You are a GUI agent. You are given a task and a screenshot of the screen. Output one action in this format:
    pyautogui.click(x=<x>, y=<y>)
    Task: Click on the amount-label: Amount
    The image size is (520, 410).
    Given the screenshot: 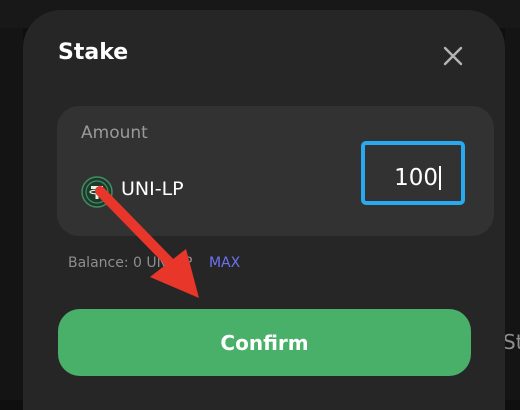 What is the action you would take?
    pyautogui.click(x=114, y=133)
    